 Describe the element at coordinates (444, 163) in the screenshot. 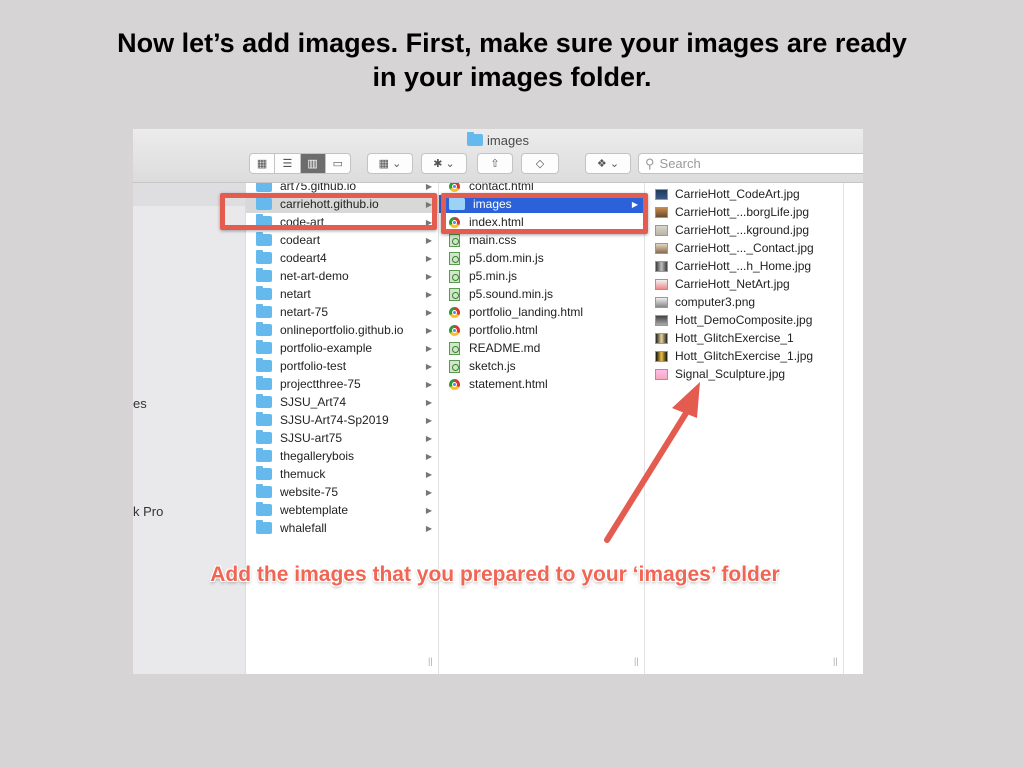

I see `action-button: ✱ ⌄` at that location.